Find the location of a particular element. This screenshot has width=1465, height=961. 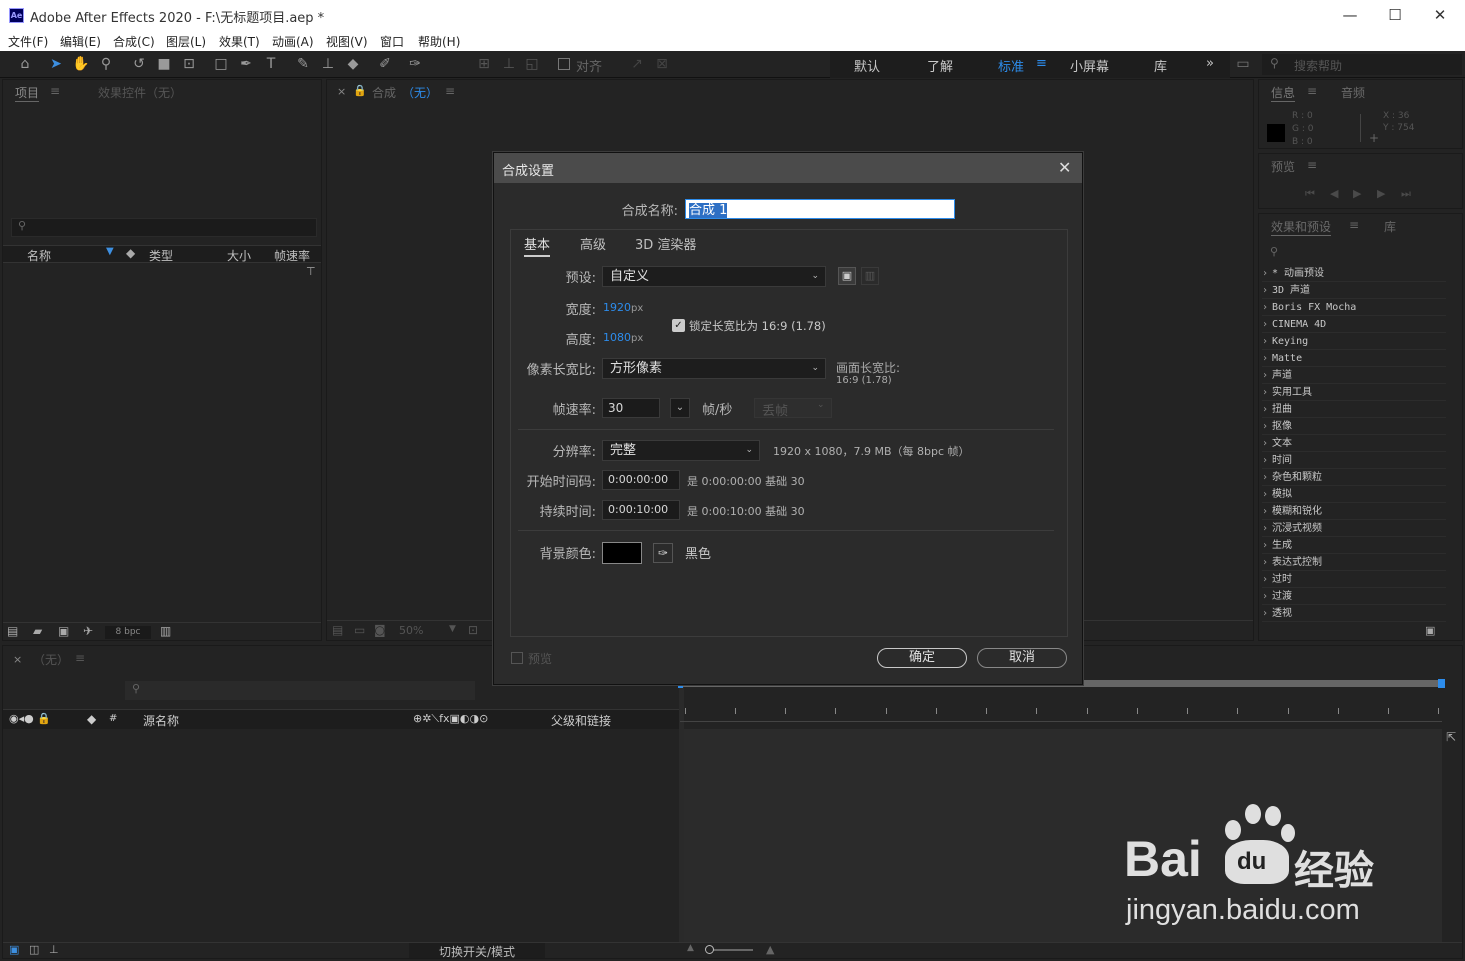

effect-category: › 抠像 is located at coordinates (1354, 427).